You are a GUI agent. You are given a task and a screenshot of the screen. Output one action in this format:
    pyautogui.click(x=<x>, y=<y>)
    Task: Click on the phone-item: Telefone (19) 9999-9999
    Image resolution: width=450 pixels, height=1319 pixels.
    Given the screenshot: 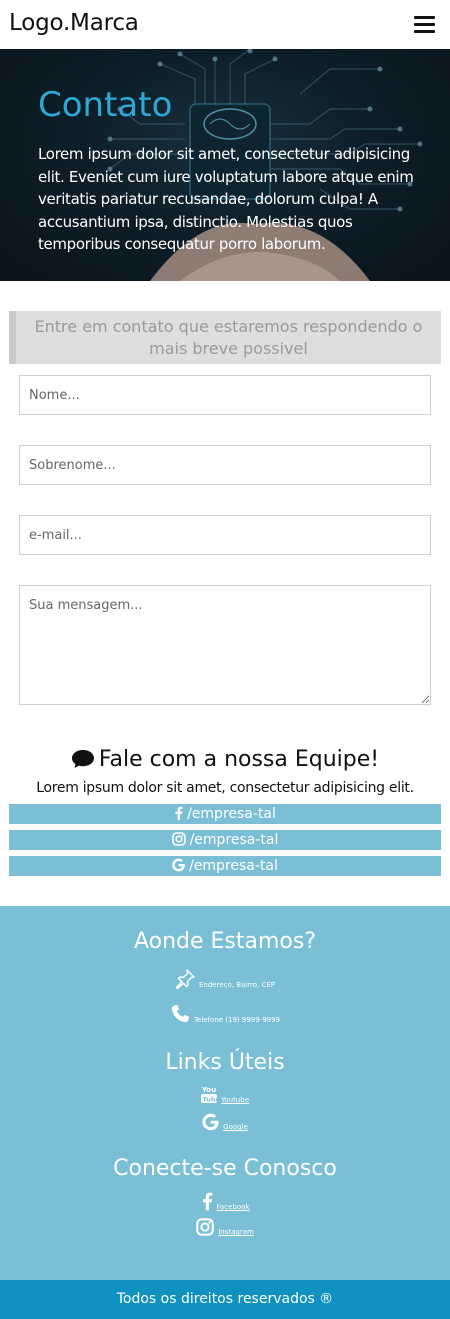 What is the action you would take?
    pyautogui.click(x=225, y=1014)
    